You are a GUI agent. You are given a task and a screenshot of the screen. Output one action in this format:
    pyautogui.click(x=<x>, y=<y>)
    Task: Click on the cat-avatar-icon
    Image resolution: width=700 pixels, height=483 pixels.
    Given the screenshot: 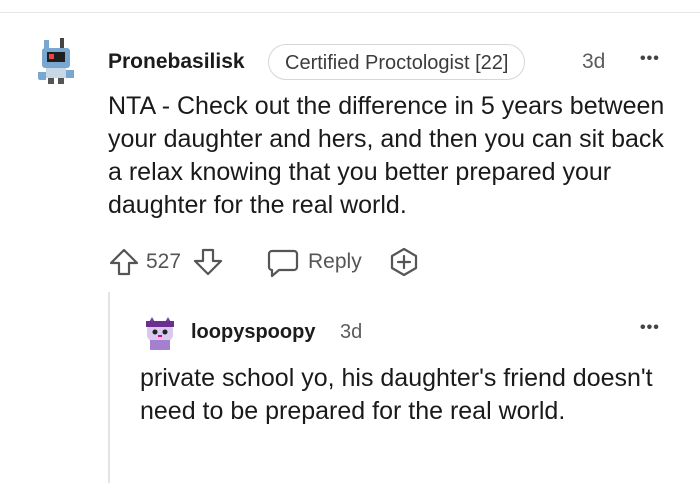 What is the action you would take?
    pyautogui.click(x=160, y=334)
    